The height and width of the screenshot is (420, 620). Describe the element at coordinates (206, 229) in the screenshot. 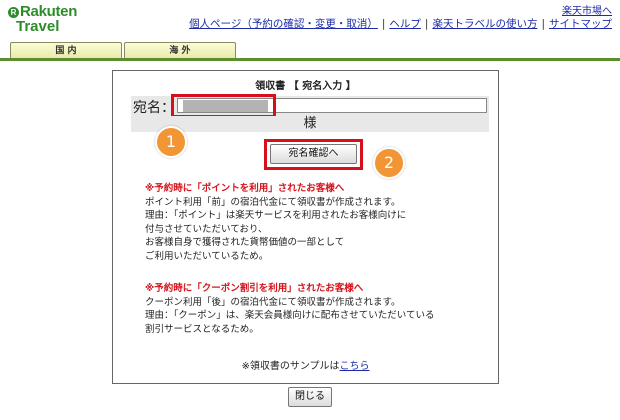

I see `points-notice-line: 付与させていただいており、` at that location.